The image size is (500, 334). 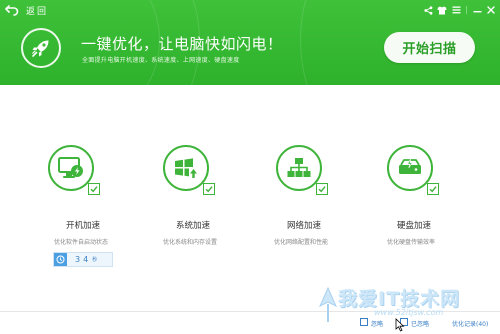 I want to click on boot-time-value: 34, so click(x=83, y=259).